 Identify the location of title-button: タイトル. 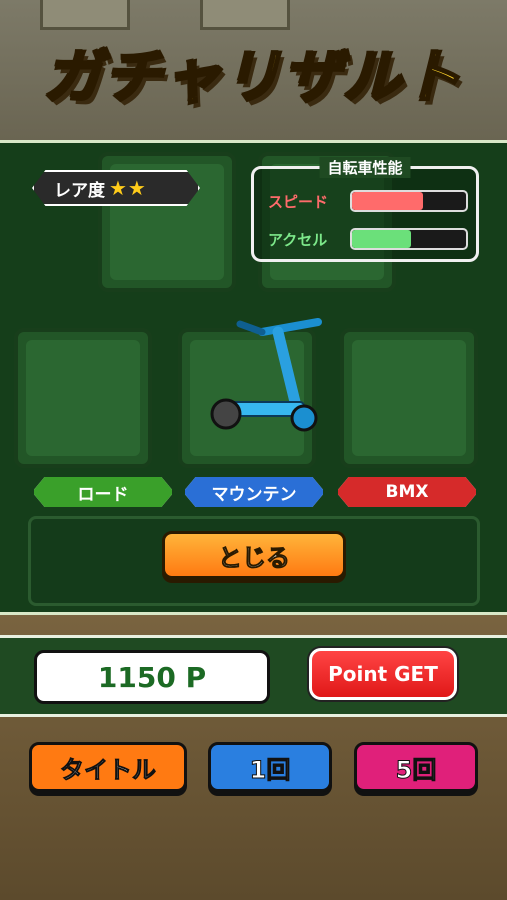
(108, 767).